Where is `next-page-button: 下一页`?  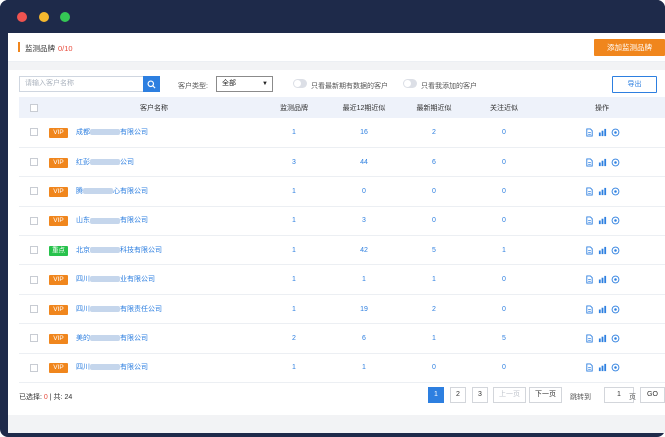
next-page-button: 下一页 is located at coordinates (545, 395).